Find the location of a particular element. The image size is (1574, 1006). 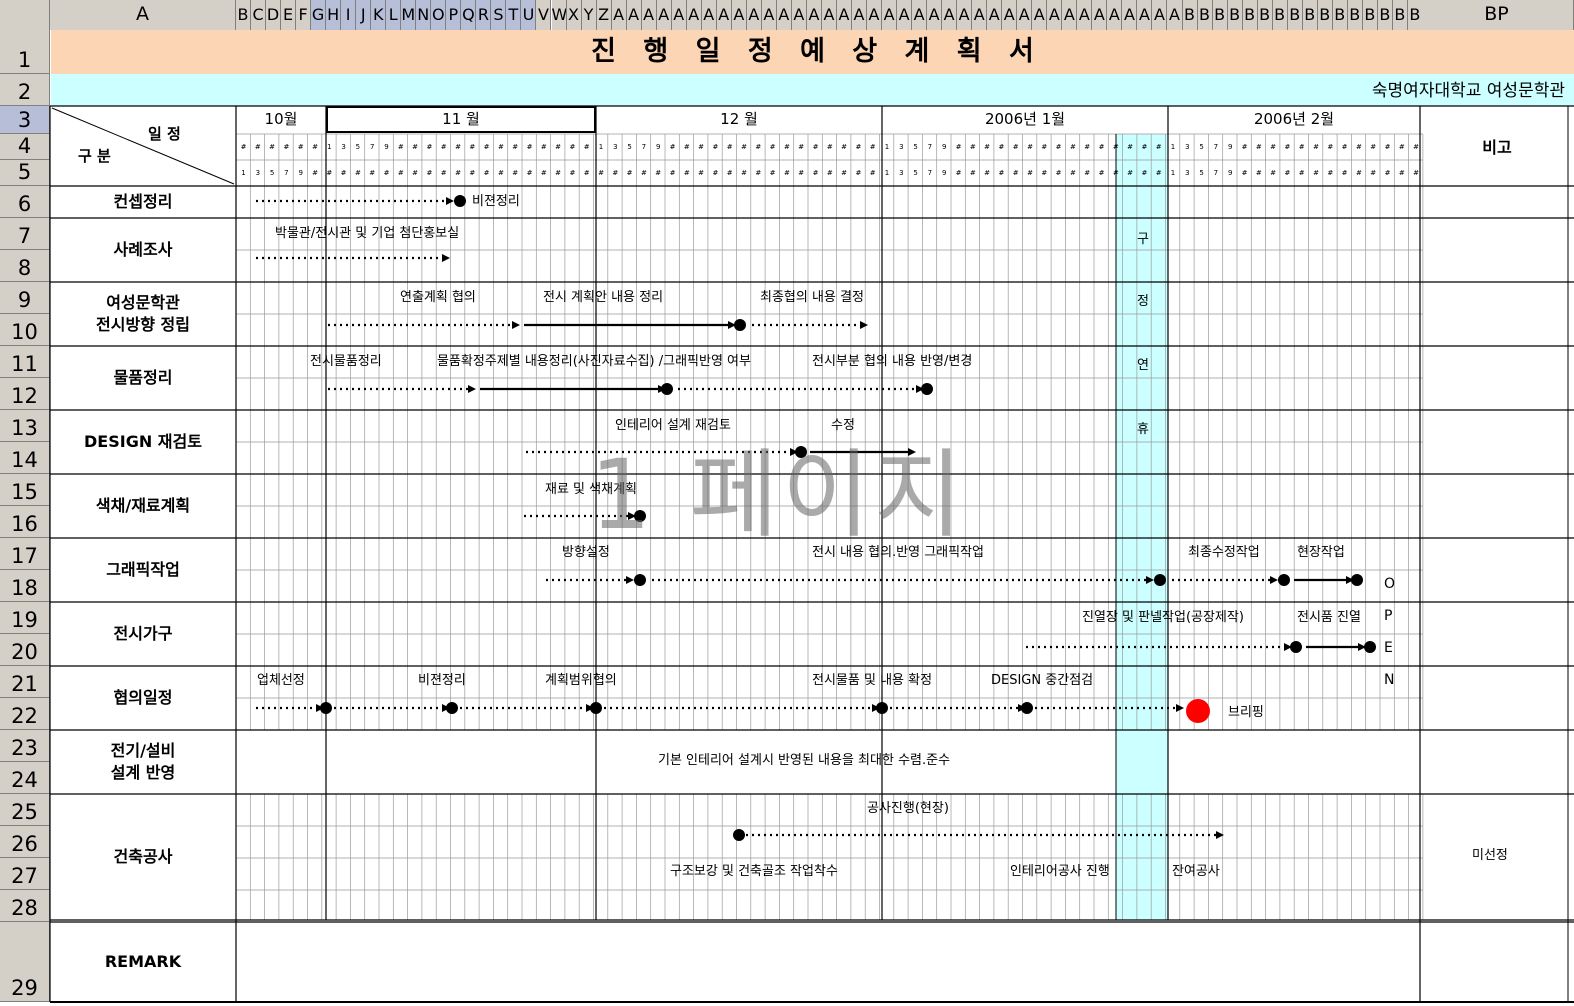

note-display: 전시품 진열 is located at coordinates (1329, 617).